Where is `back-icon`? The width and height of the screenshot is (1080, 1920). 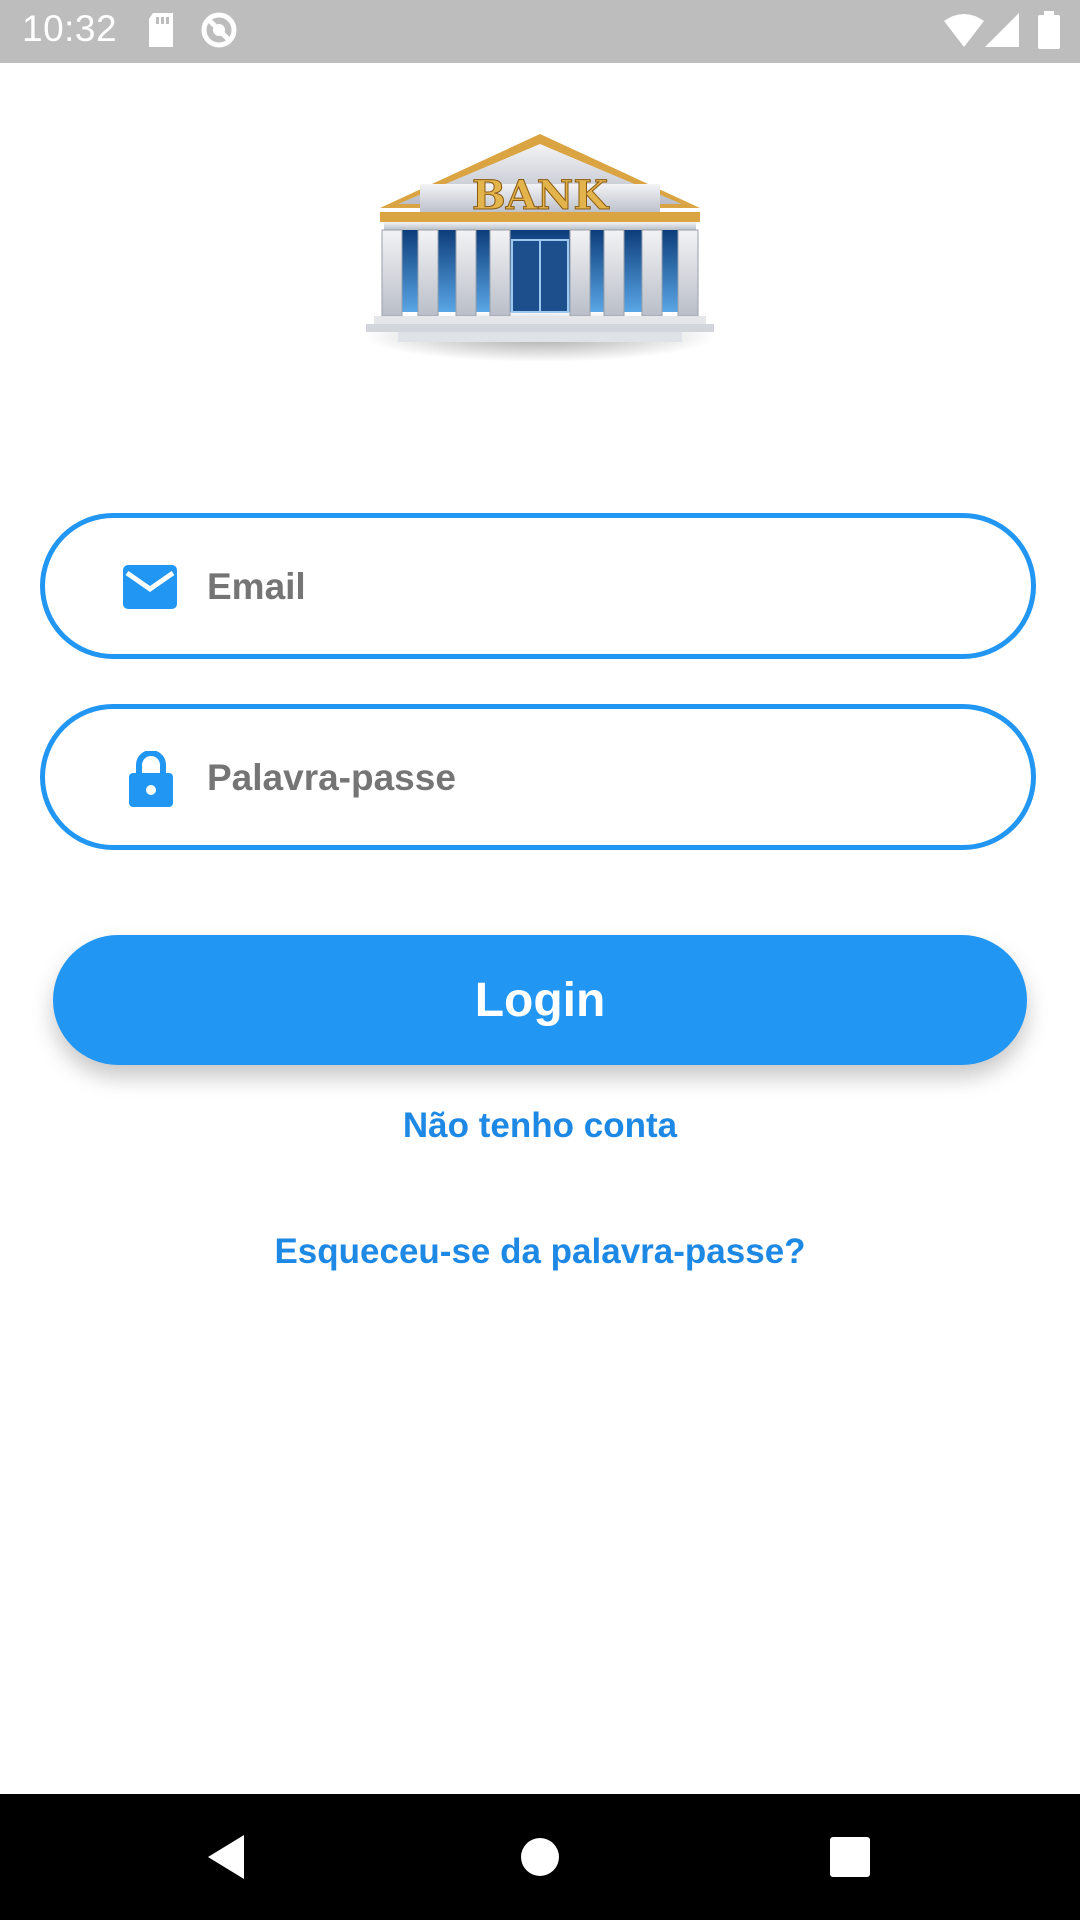 back-icon is located at coordinates (226, 1857).